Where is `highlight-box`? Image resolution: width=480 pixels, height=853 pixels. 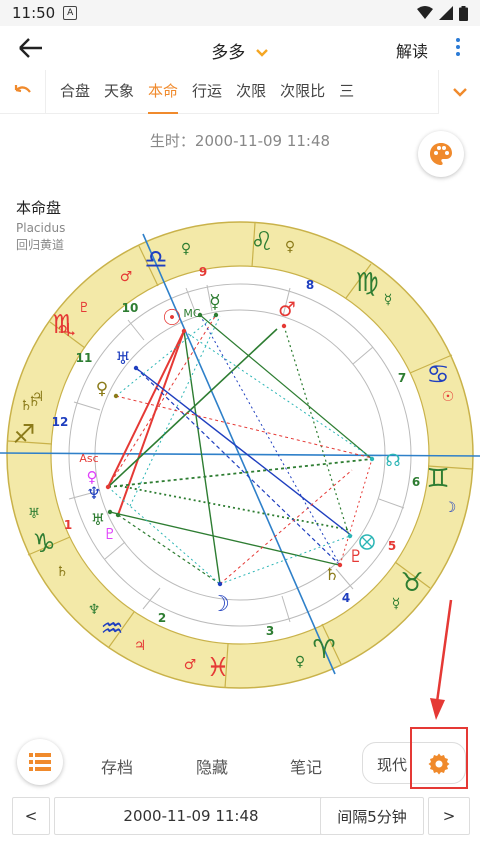
highlight-box is located at coordinates (439, 758).